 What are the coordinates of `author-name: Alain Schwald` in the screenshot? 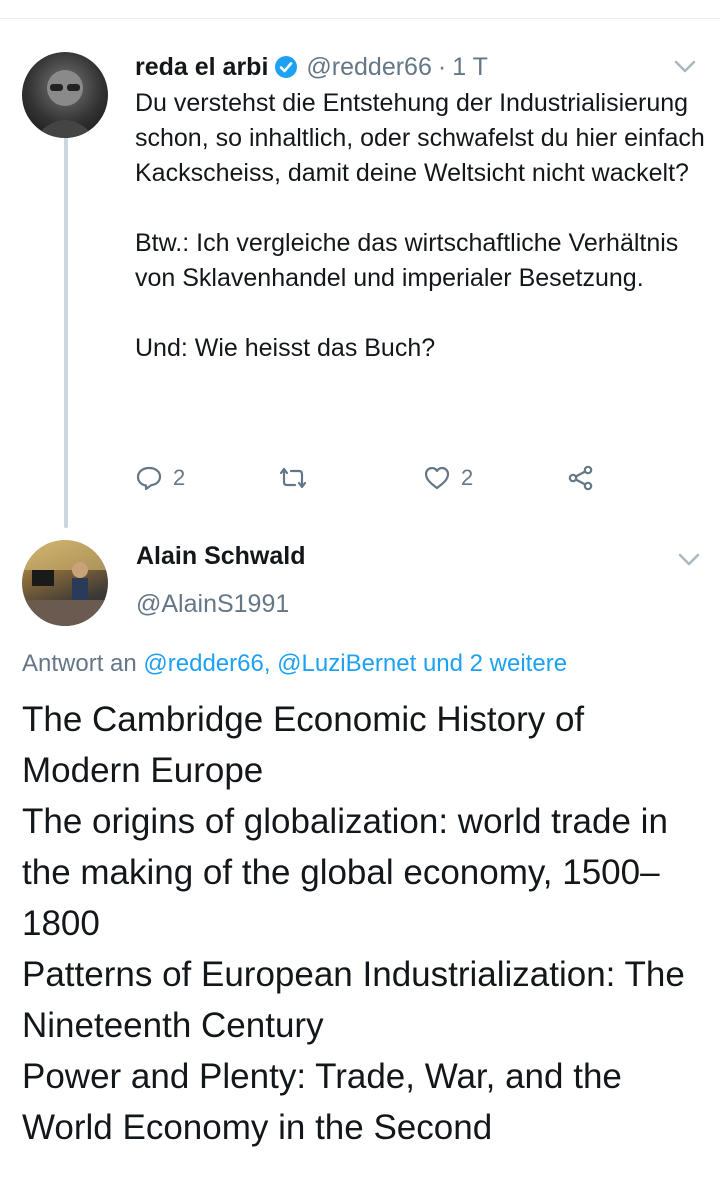 It's located at (220, 556).